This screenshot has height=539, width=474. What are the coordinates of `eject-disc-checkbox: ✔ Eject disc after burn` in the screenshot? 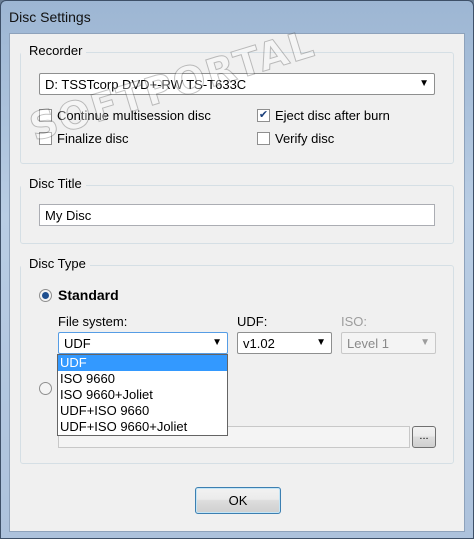 It's located at (323, 115).